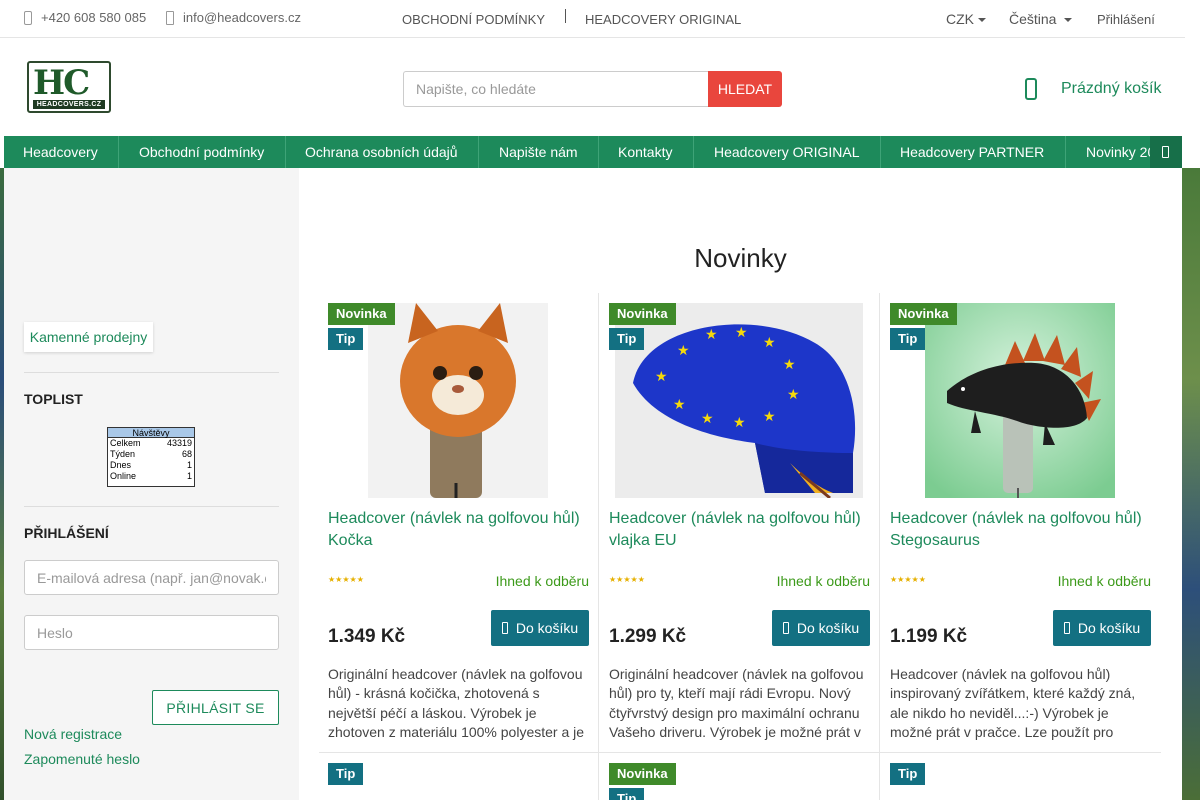 This screenshot has height=800, width=1200. What do you see at coordinates (538, 152) in the screenshot?
I see `nav-item-write-us: Napište nám` at bounding box center [538, 152].